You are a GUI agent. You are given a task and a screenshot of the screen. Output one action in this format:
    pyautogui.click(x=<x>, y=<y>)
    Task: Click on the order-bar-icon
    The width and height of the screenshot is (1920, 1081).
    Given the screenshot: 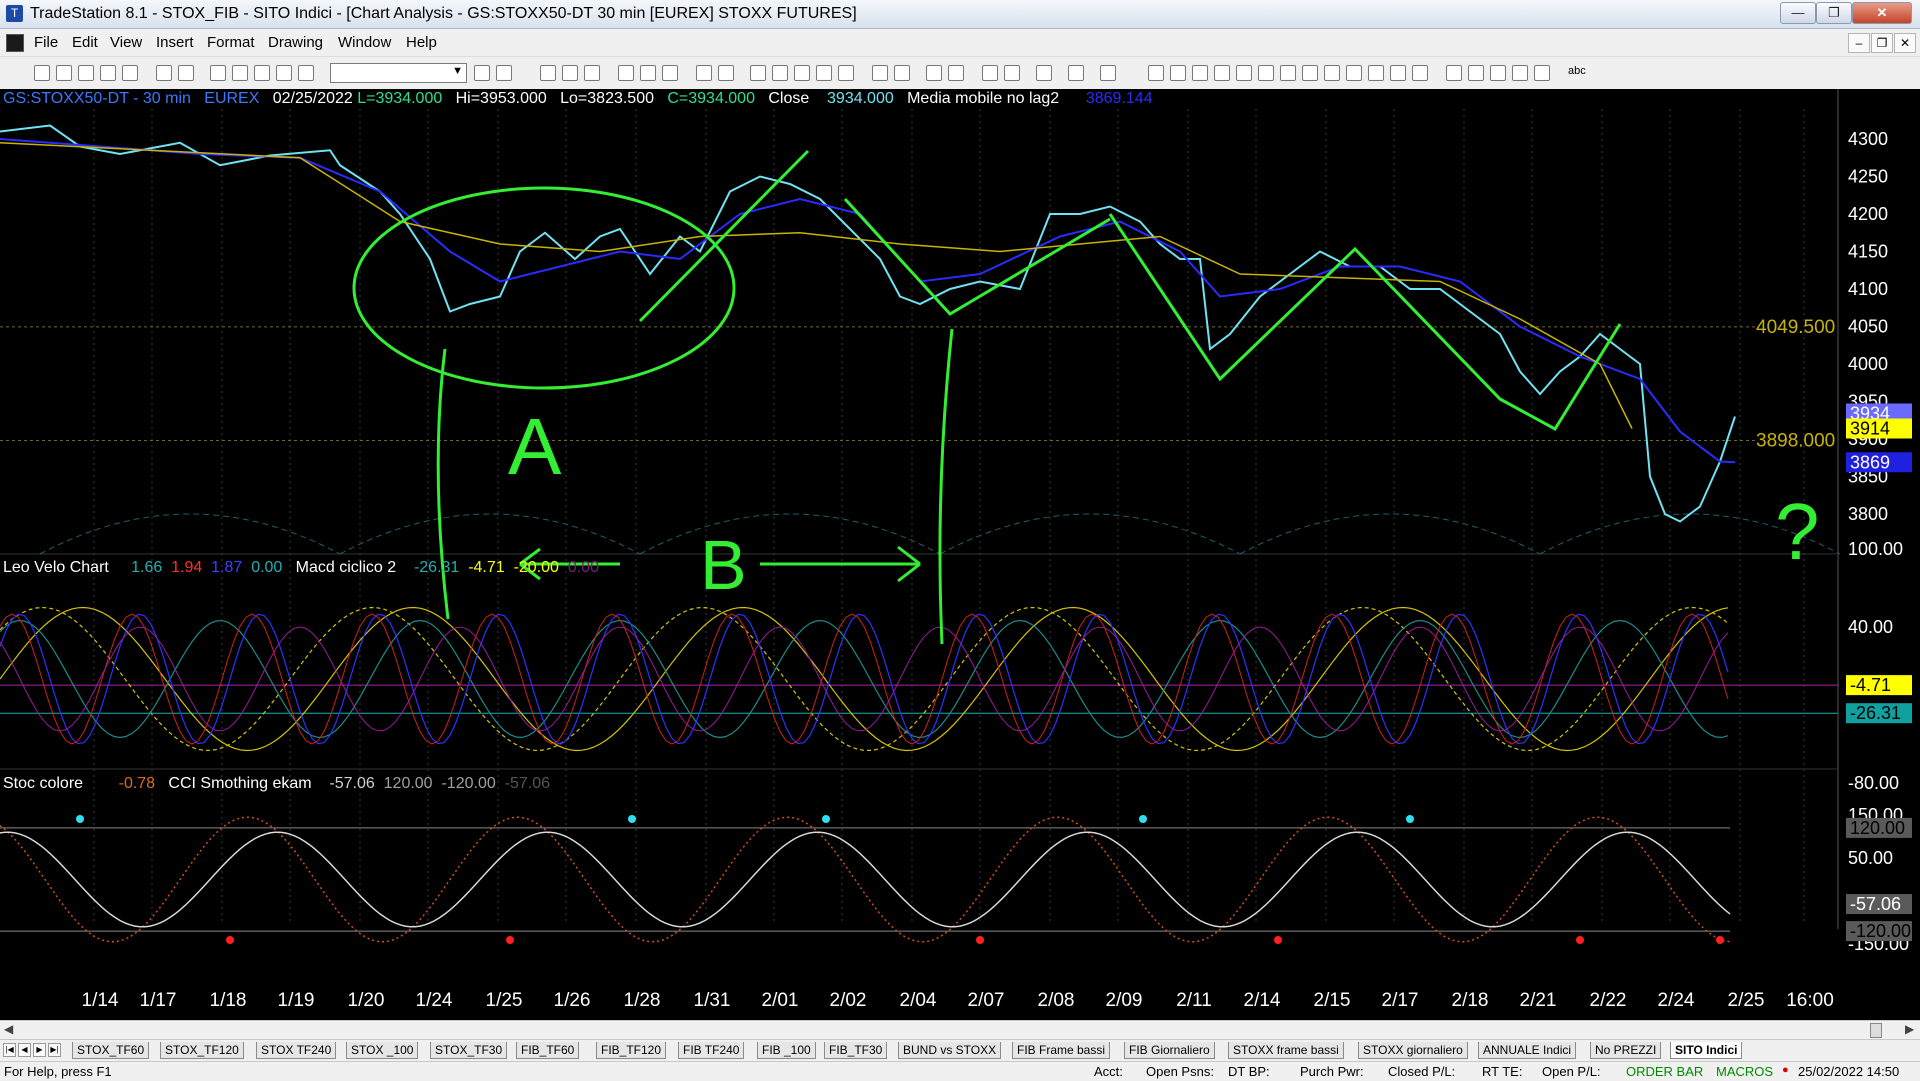 What is the action you would take?
    pyautogui.click(x=1076, y=73)
    